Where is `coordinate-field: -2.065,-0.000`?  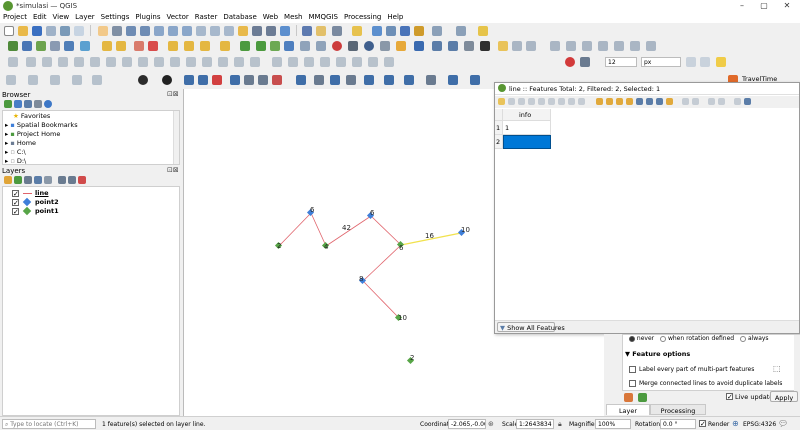 coordinate-field: -2.065,-0.000 is located at coordinates (467, 424).